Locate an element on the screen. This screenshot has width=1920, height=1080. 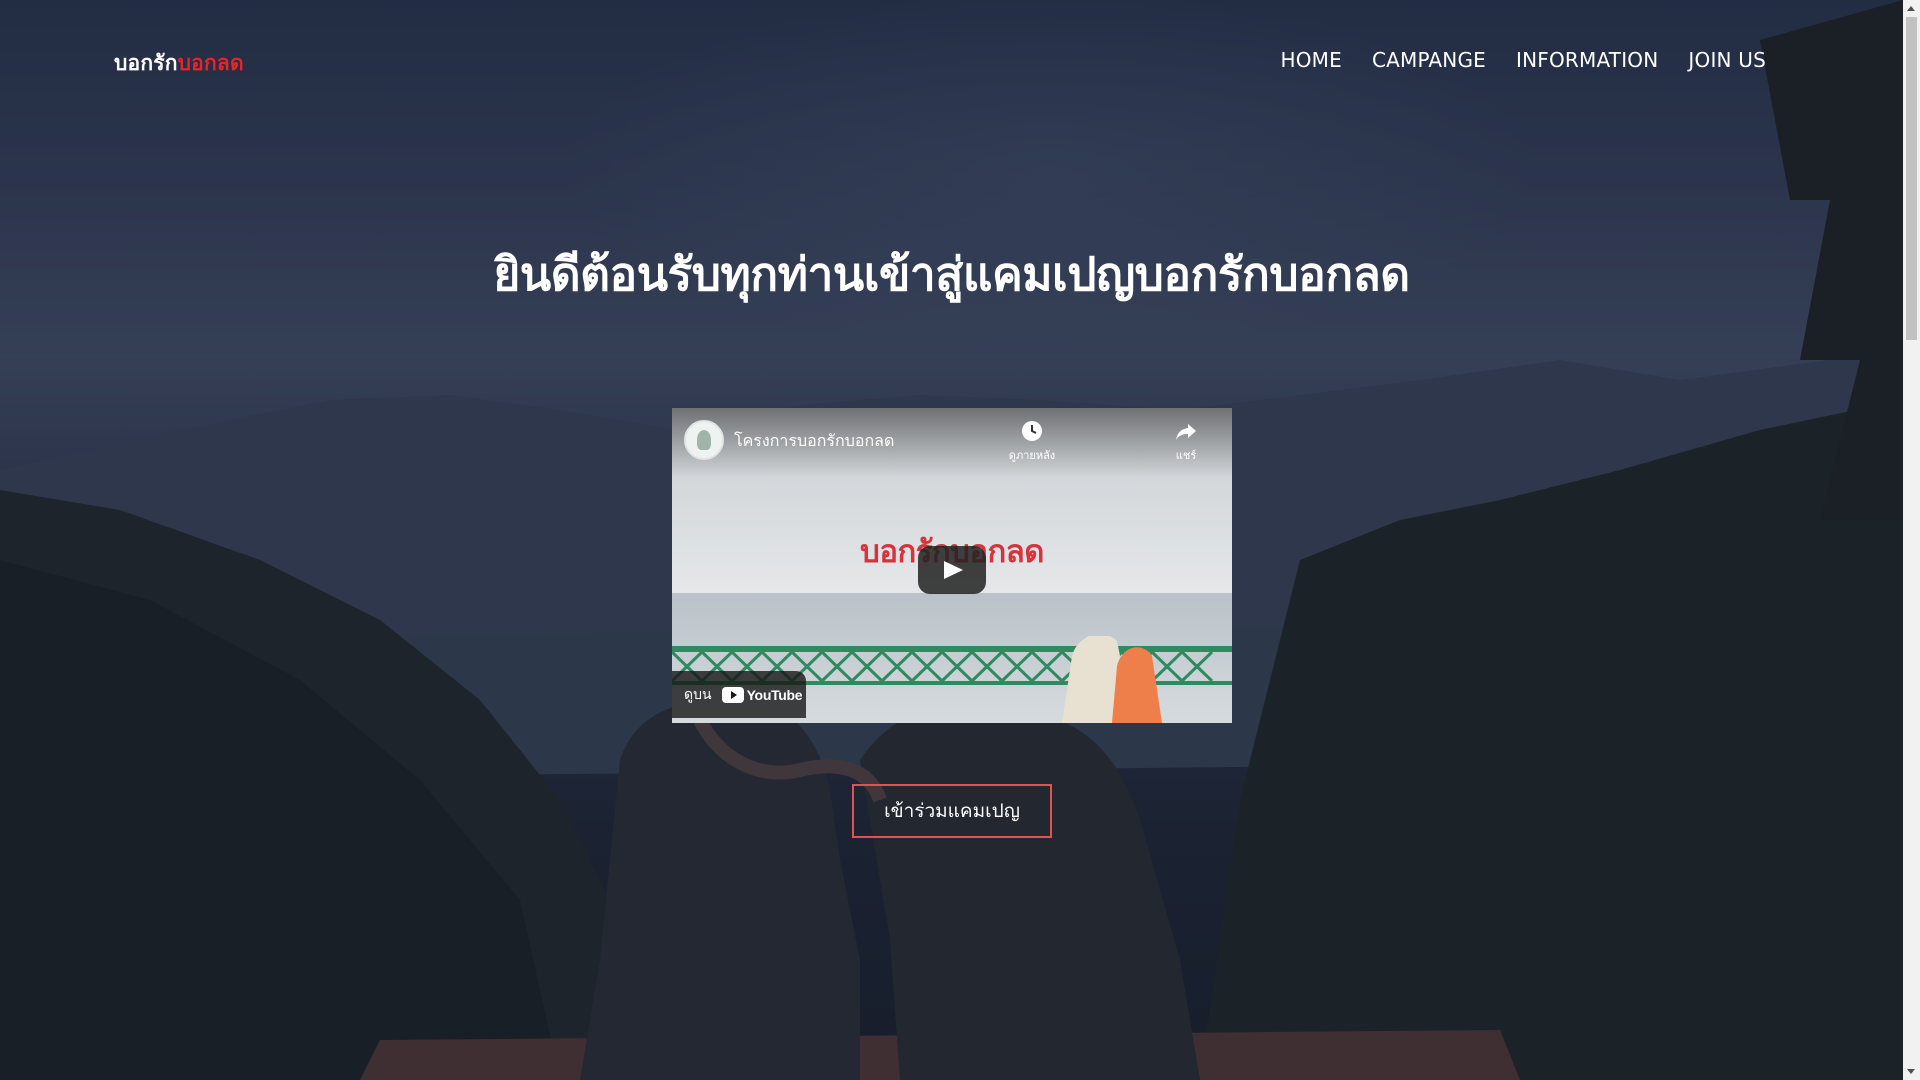
play-button is located at coordinates (952, 570).